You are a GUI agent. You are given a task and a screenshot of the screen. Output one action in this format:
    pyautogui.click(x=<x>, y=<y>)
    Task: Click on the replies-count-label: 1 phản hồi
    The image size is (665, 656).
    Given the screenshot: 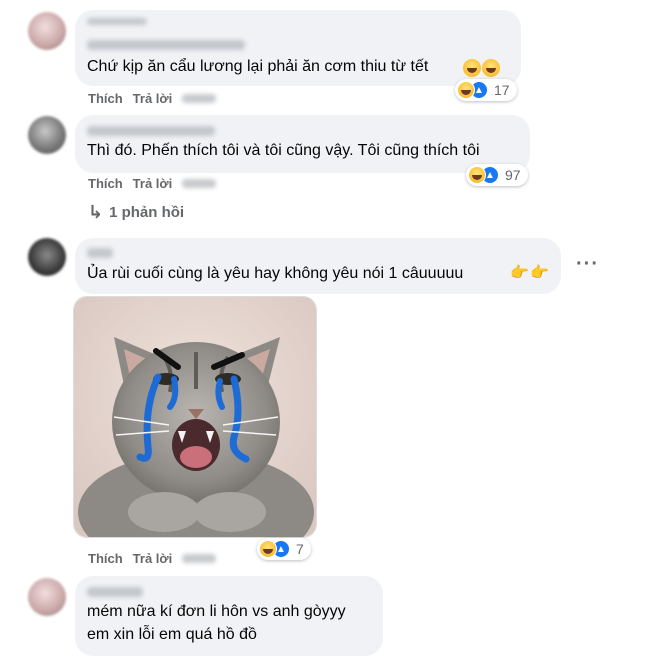 What is the action you would take?
    pyautogui.click(x=147, y=212)
    